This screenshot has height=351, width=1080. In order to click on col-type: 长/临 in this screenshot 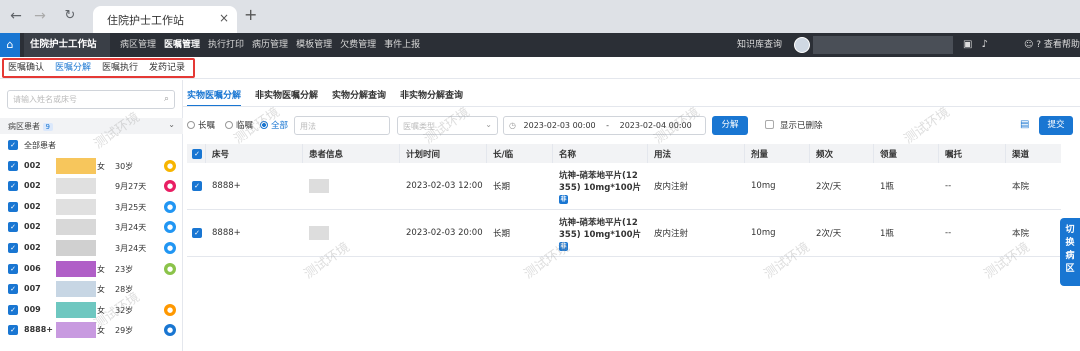, I will do `click(520, 153)`.